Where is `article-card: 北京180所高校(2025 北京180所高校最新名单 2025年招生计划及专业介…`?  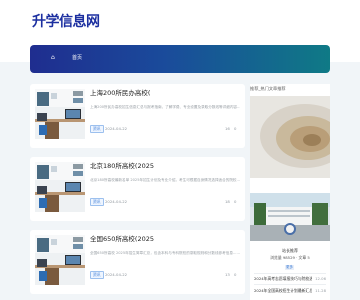 article-card: 北京180所高校(2025 北京180所高校最新名单 2025年招生计划及专业介… is located at coordinates (137, 189).